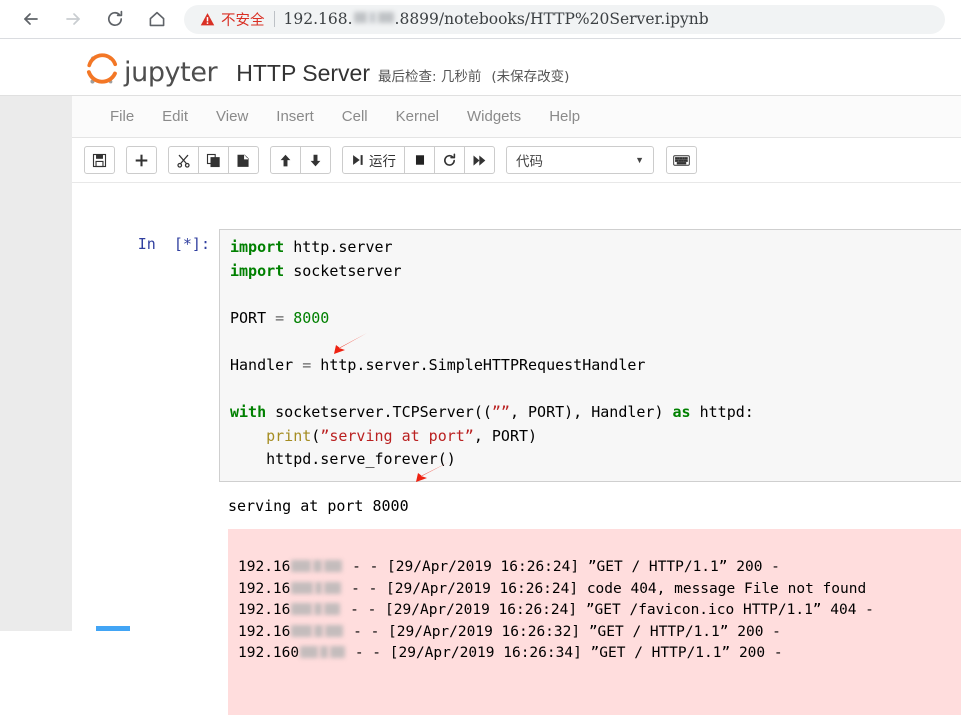 The width and height of the screenshot is (961, 715). Describe the element at coordinates (479, 160) in the screenshot. I see `restart-and-run-all-button` at that location.